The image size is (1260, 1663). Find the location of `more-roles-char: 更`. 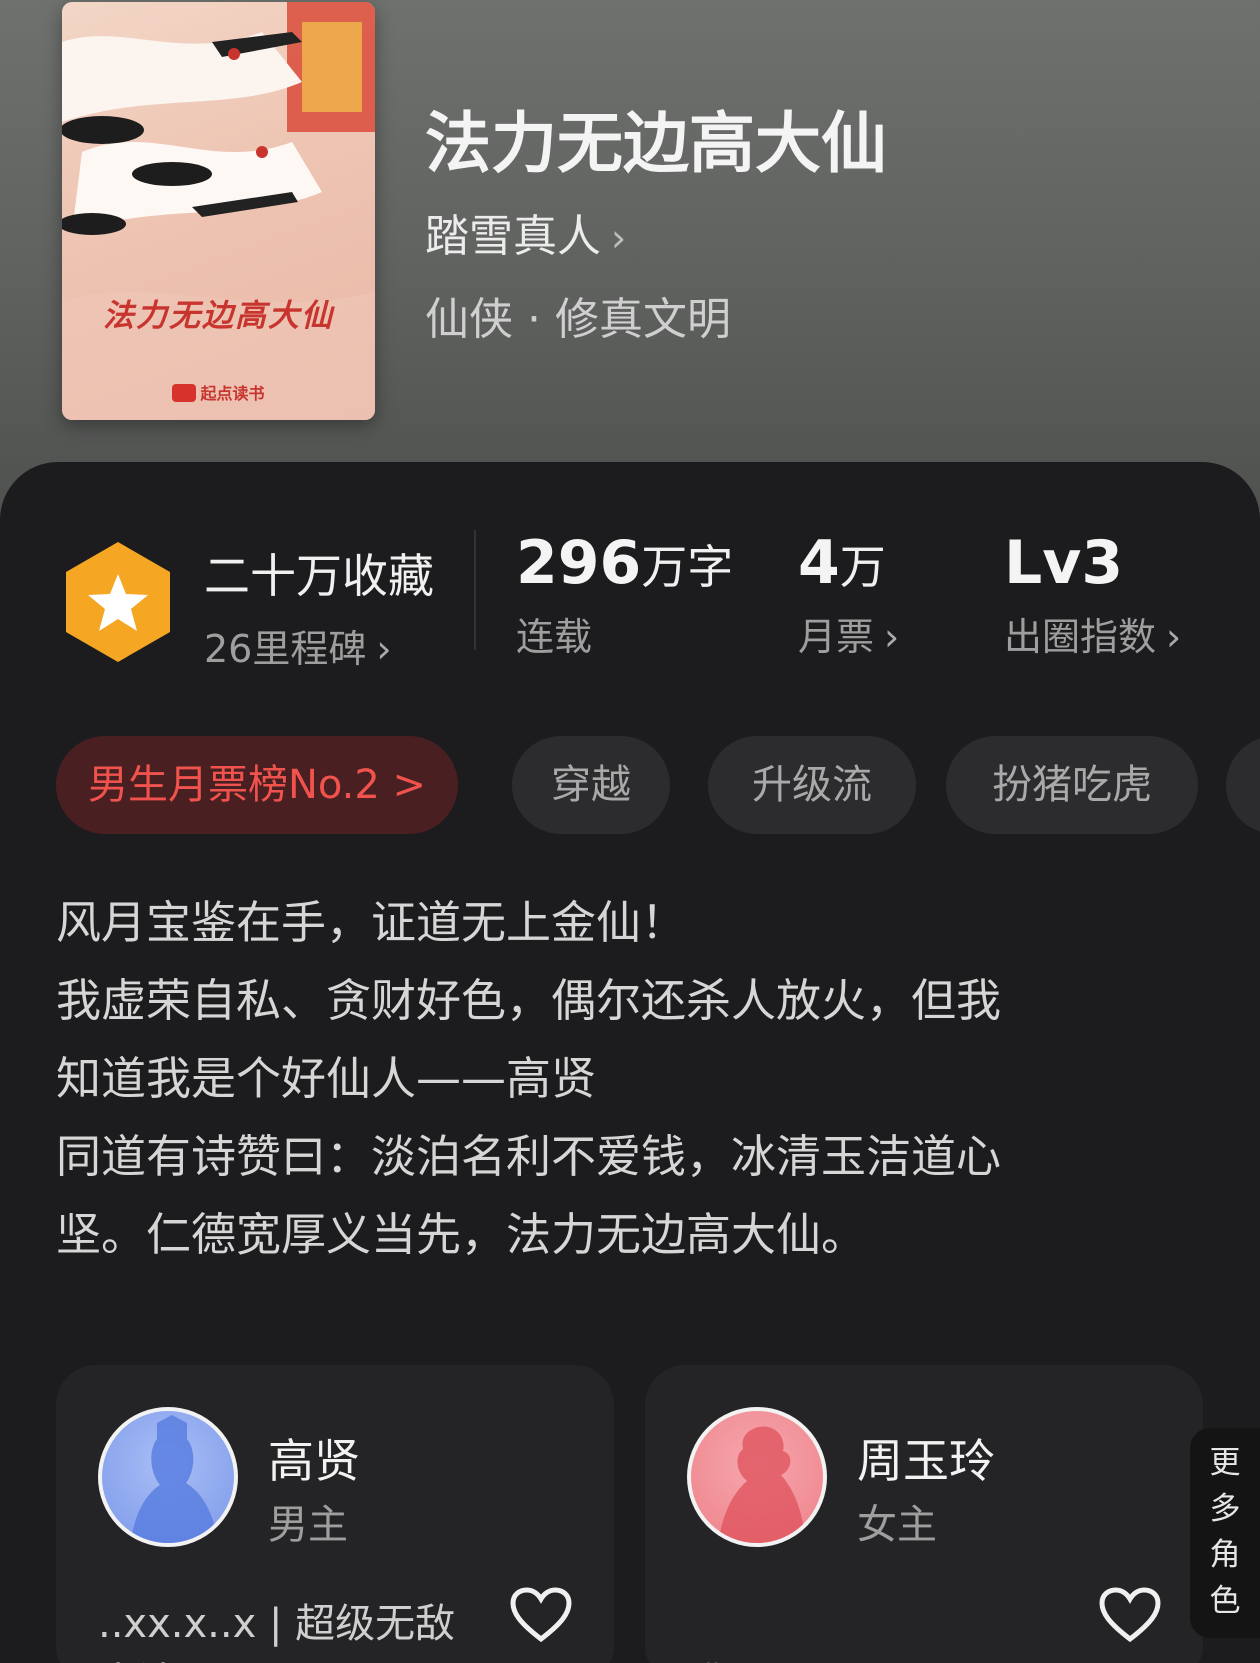

more-roles-char: 更 is located at coordinates (1225, 1463).